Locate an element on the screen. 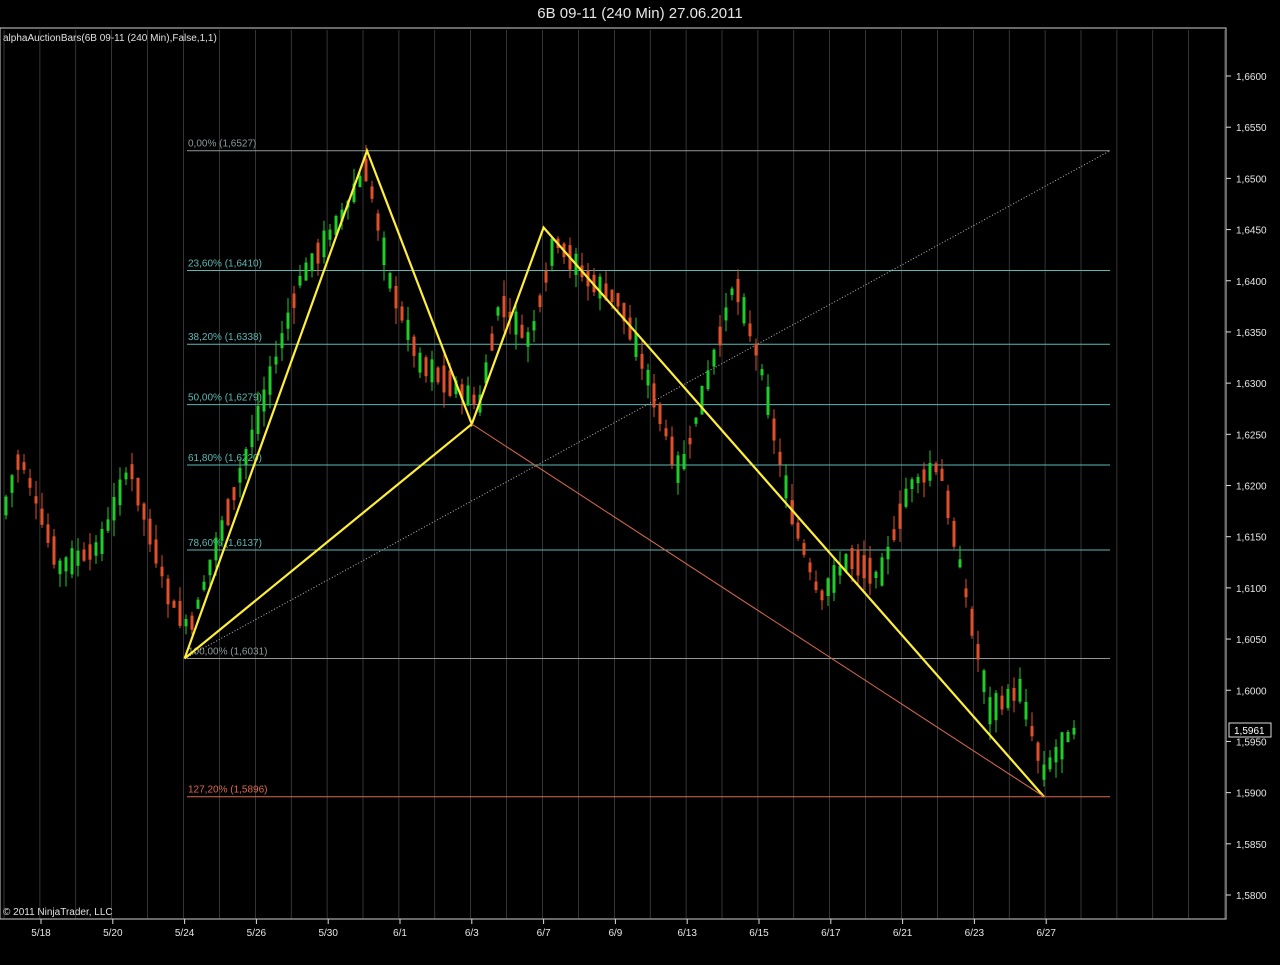  y-tick-label: 1,6050 is located at coordinates (1251, 640).